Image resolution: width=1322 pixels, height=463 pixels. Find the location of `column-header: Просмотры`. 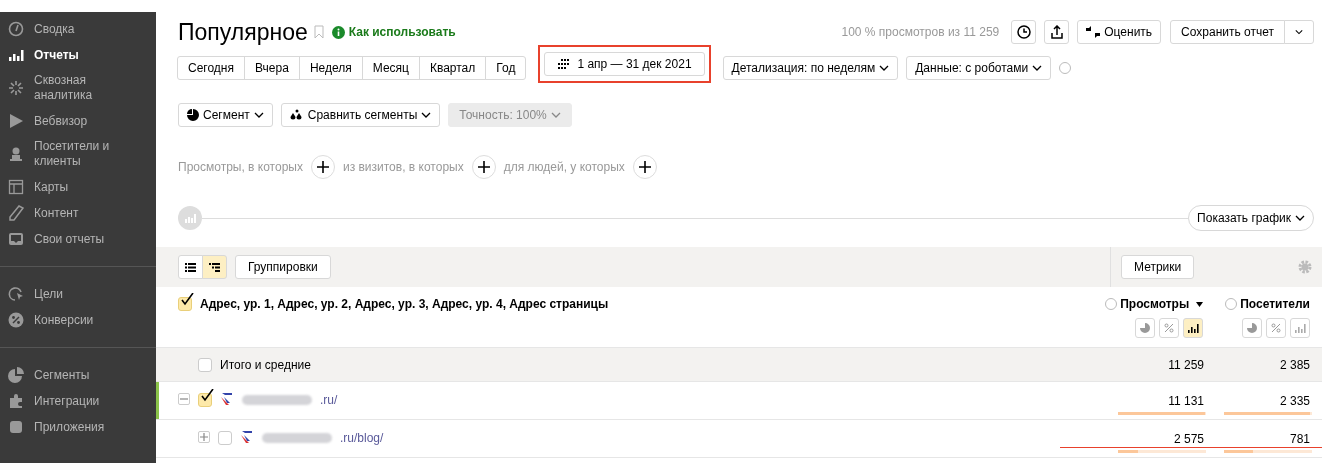

column-header: Просмотры is located at coordinates (1155, 304).